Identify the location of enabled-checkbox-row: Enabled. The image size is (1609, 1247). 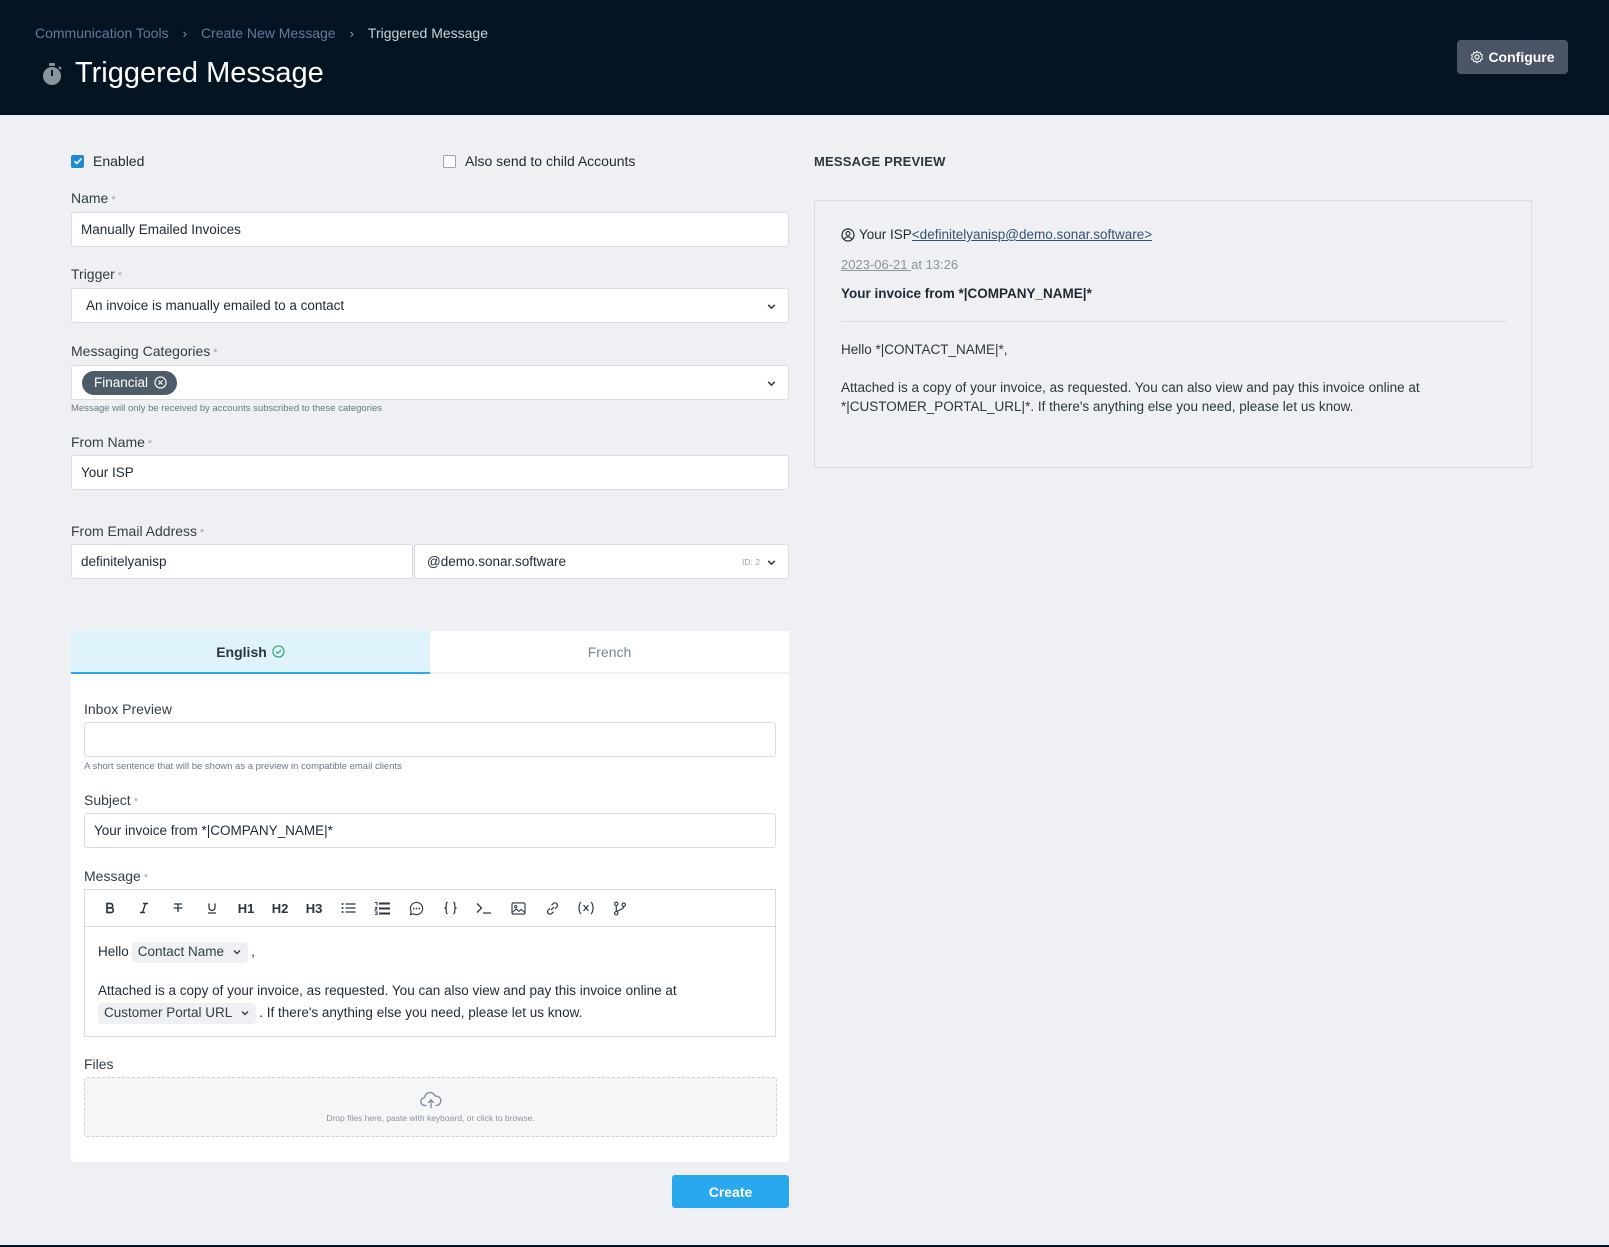
(107, 161).